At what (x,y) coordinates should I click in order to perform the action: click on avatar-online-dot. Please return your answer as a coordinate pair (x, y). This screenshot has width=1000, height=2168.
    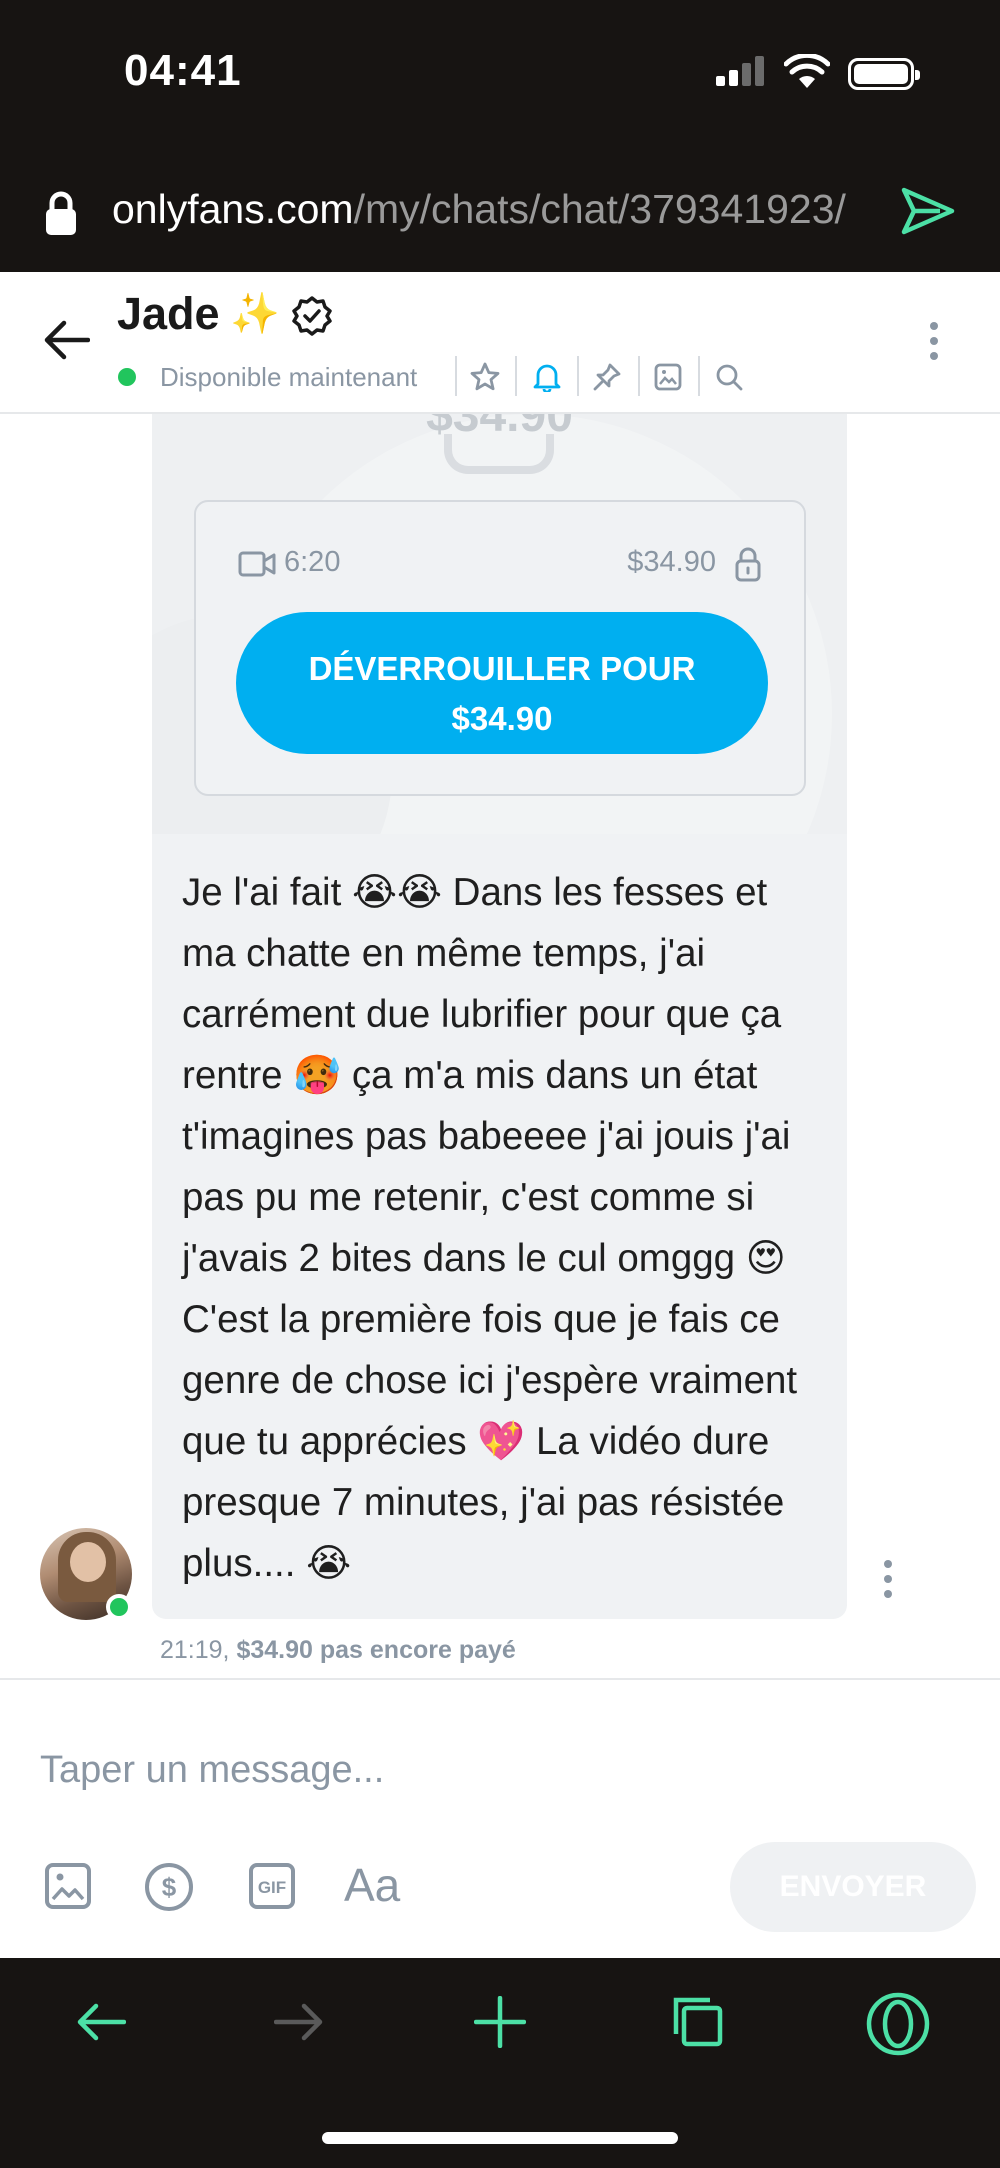
    Looking at the image, I should click on (119, 1607).